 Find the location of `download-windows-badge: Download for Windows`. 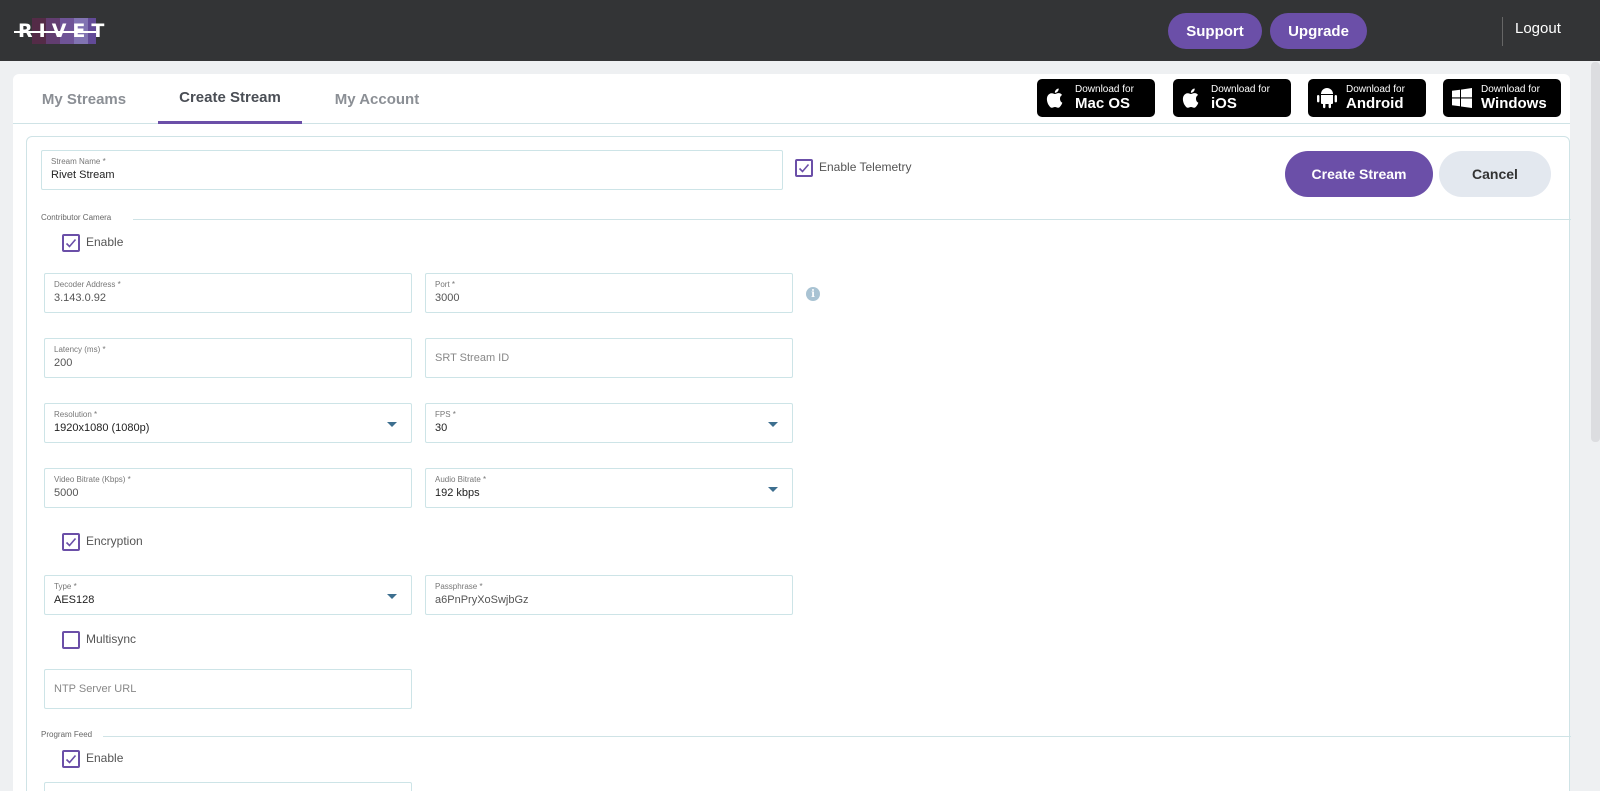

download-windows-badge: Download for Windows is located at coordinates (1502, 98).